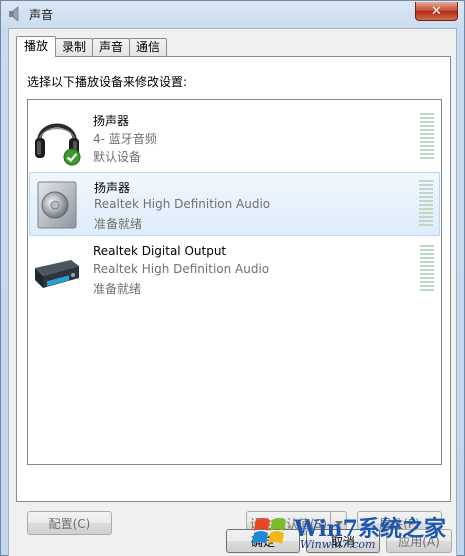  I want to click on tab-recording: 录制, so click(74, 47).